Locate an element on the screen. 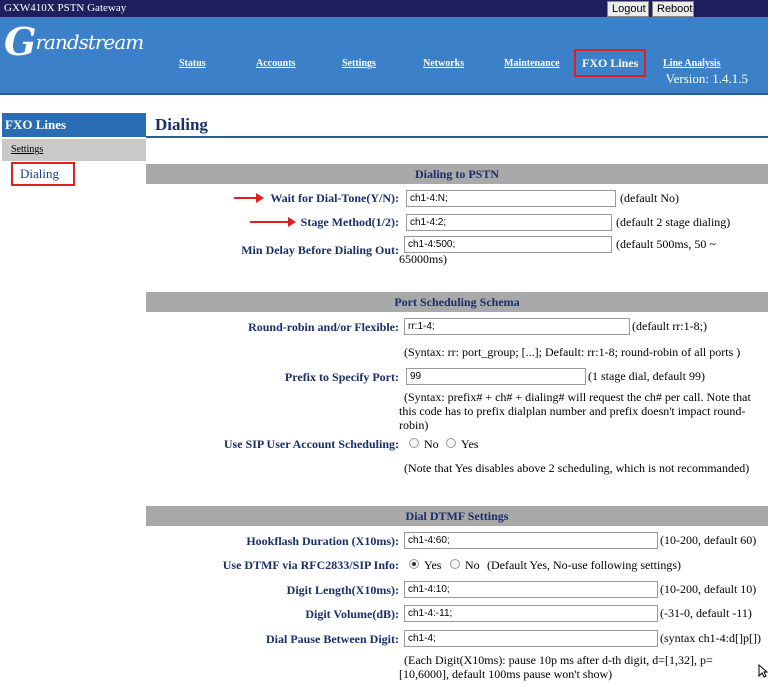  sip-scheduling-label: Use SIP User Account Scheduling: is located at coordinates (311, 444).